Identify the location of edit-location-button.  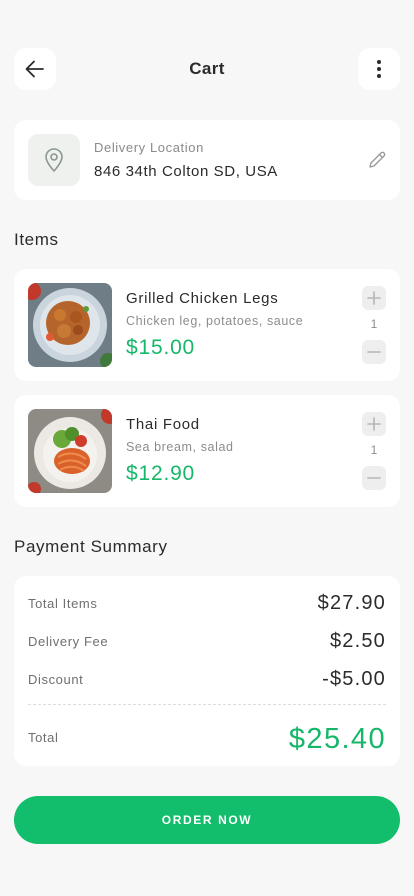
(377, 160).